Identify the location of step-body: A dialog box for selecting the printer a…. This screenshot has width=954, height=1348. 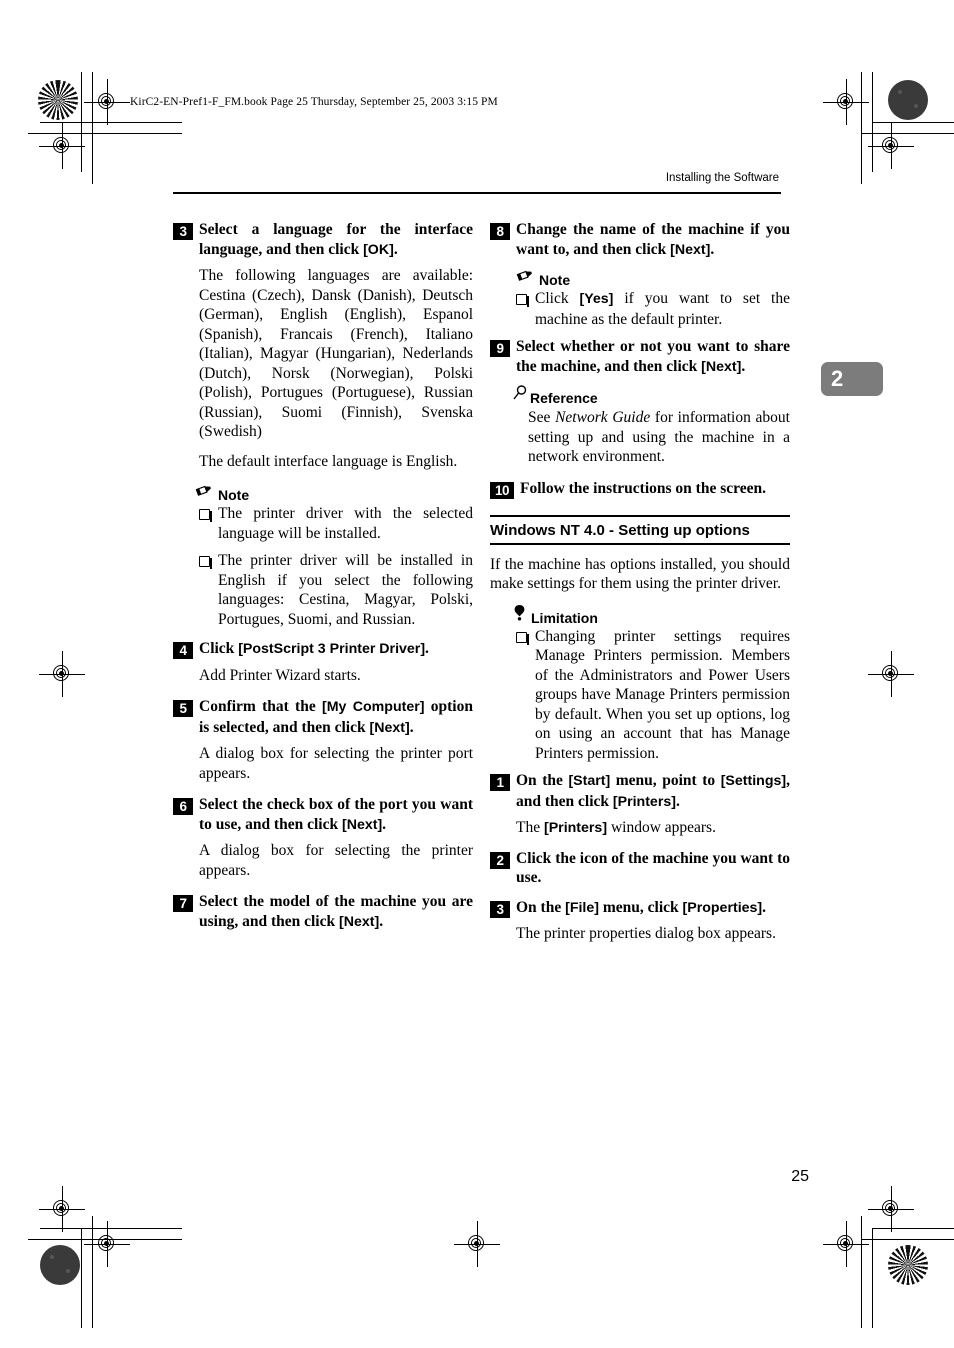
(336, 860).